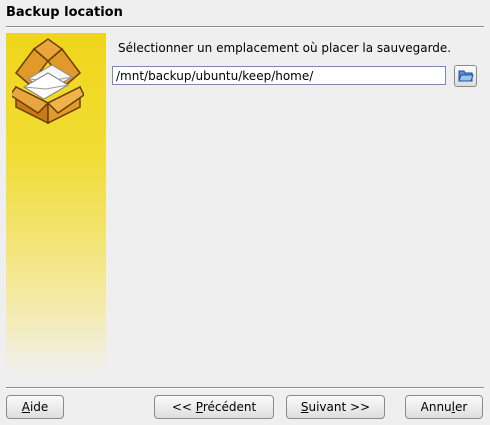 The width and height of the screenshot is (490, 425). I want to click on help-mnemonic: A, so click(25, 407).